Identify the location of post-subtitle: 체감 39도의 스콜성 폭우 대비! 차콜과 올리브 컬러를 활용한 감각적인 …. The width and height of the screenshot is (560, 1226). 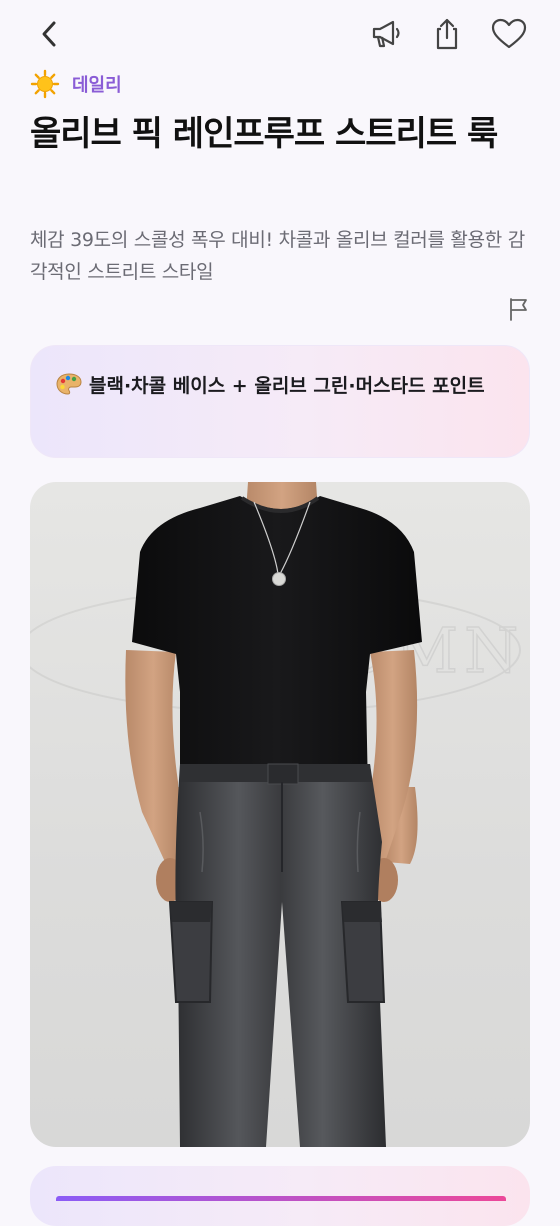
(277, 256).